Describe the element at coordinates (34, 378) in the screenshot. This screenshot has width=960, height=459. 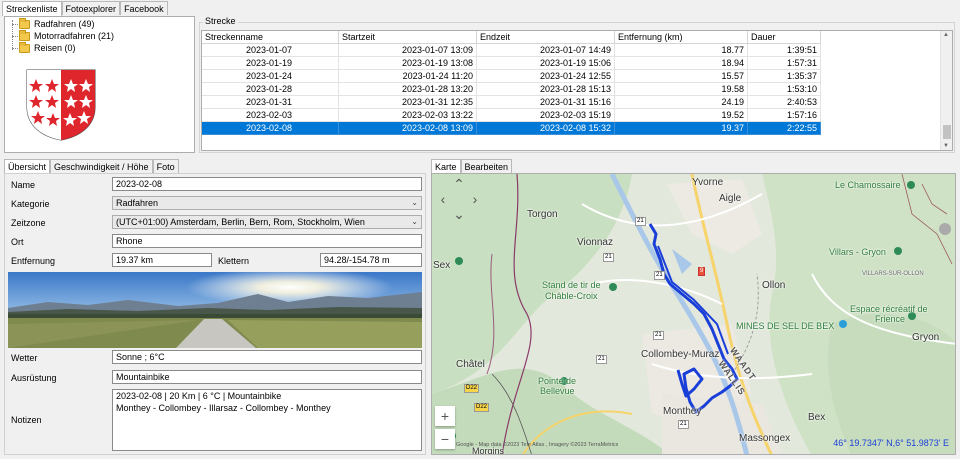
I see `equipment-label: Ausrüstung` at that location.